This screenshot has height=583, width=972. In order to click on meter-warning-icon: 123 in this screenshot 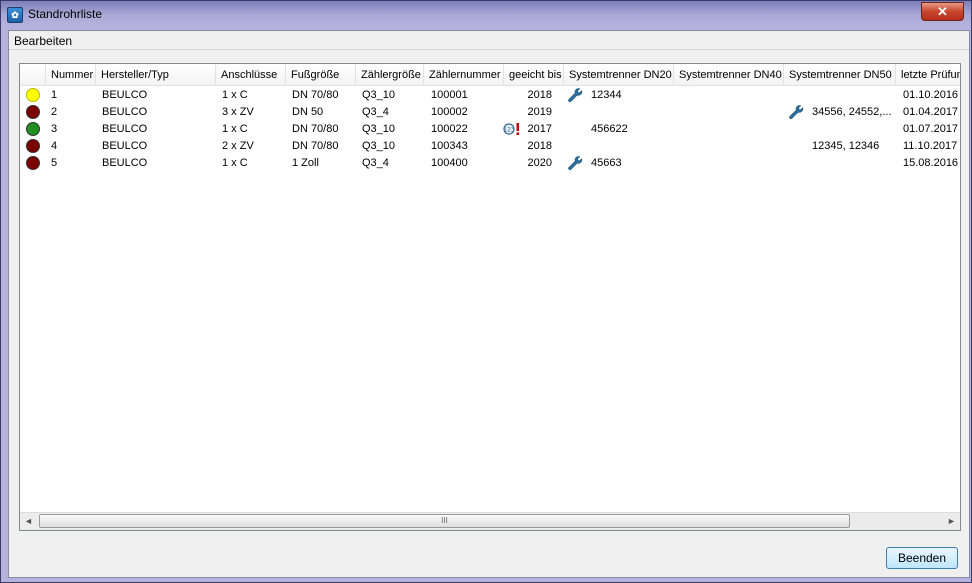, I will do `click(512, 130)`.